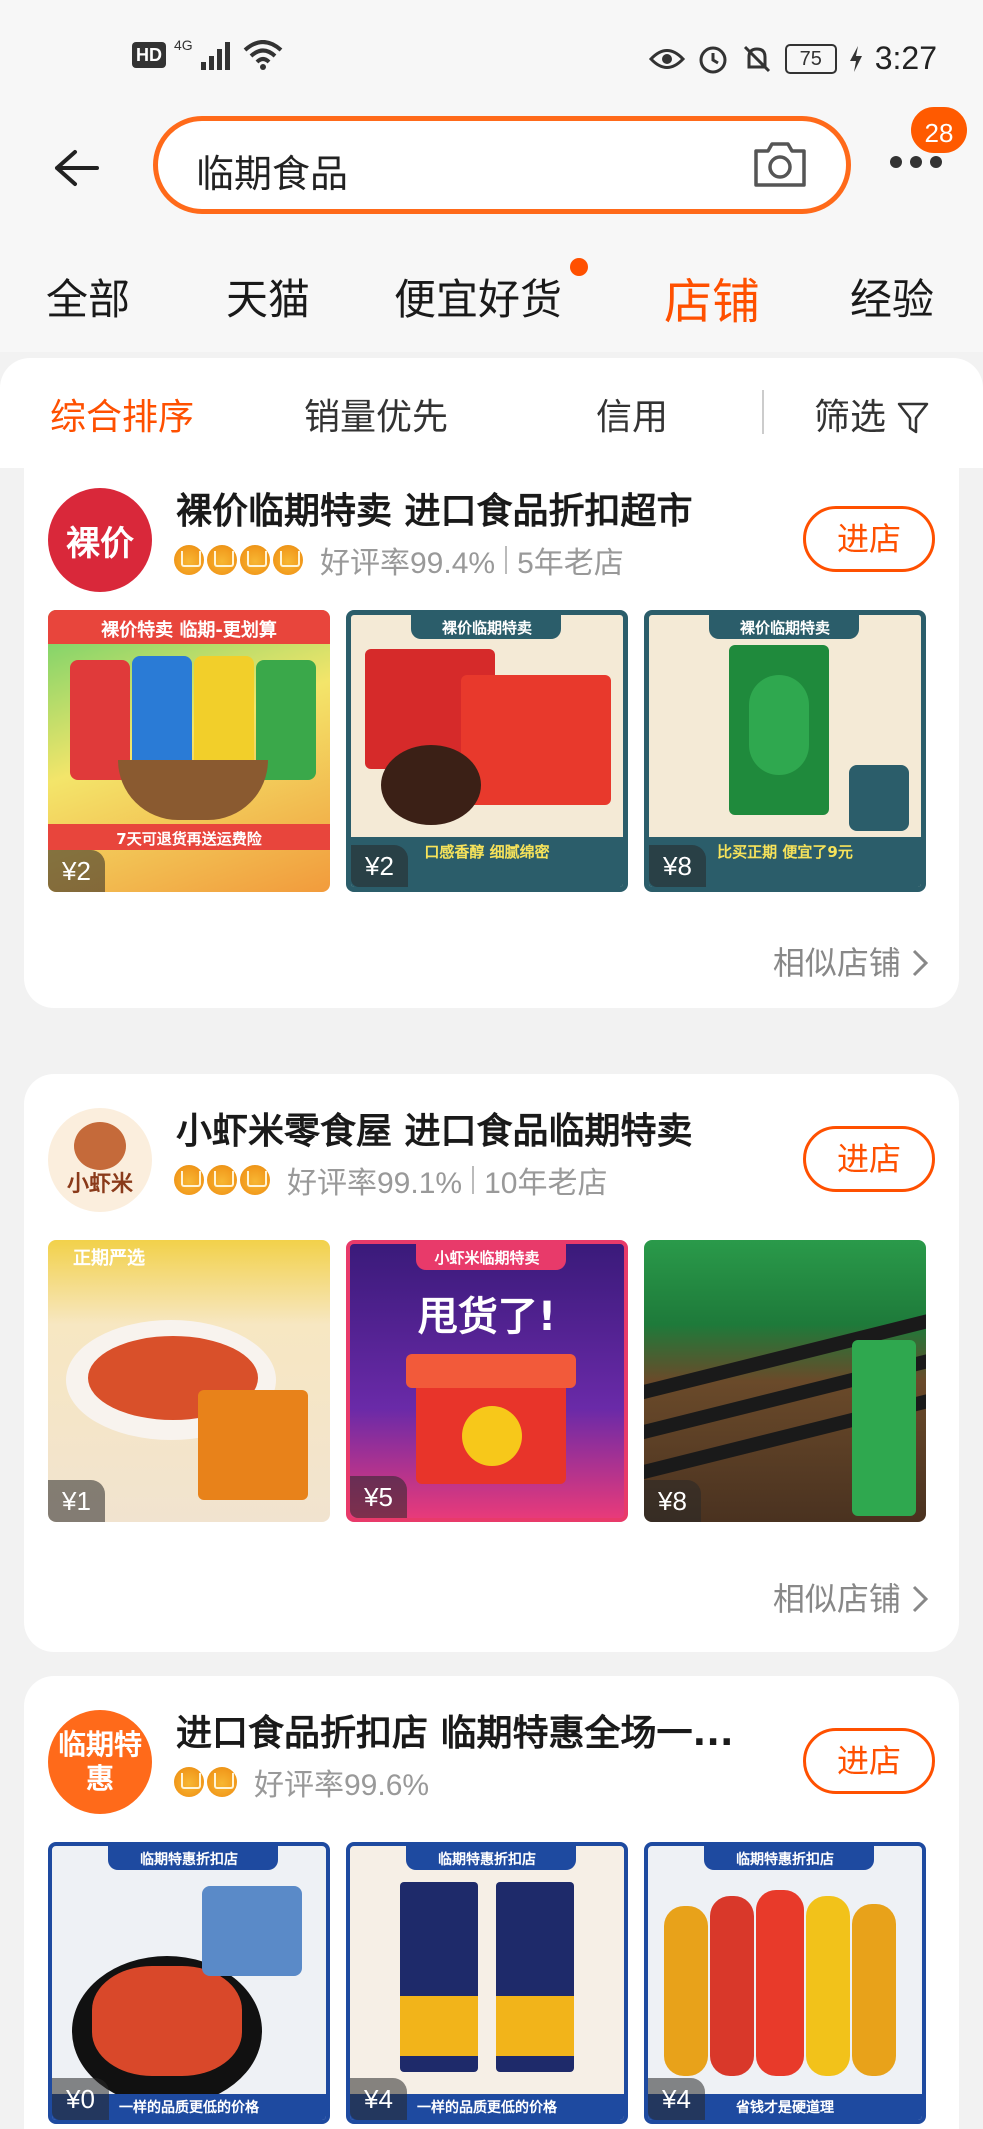 The width and height of the screenshot is (983, 2129). Describe the element at coordinates (810, 58) in the screenshot. I see `battery-indicator: 75` at that location.